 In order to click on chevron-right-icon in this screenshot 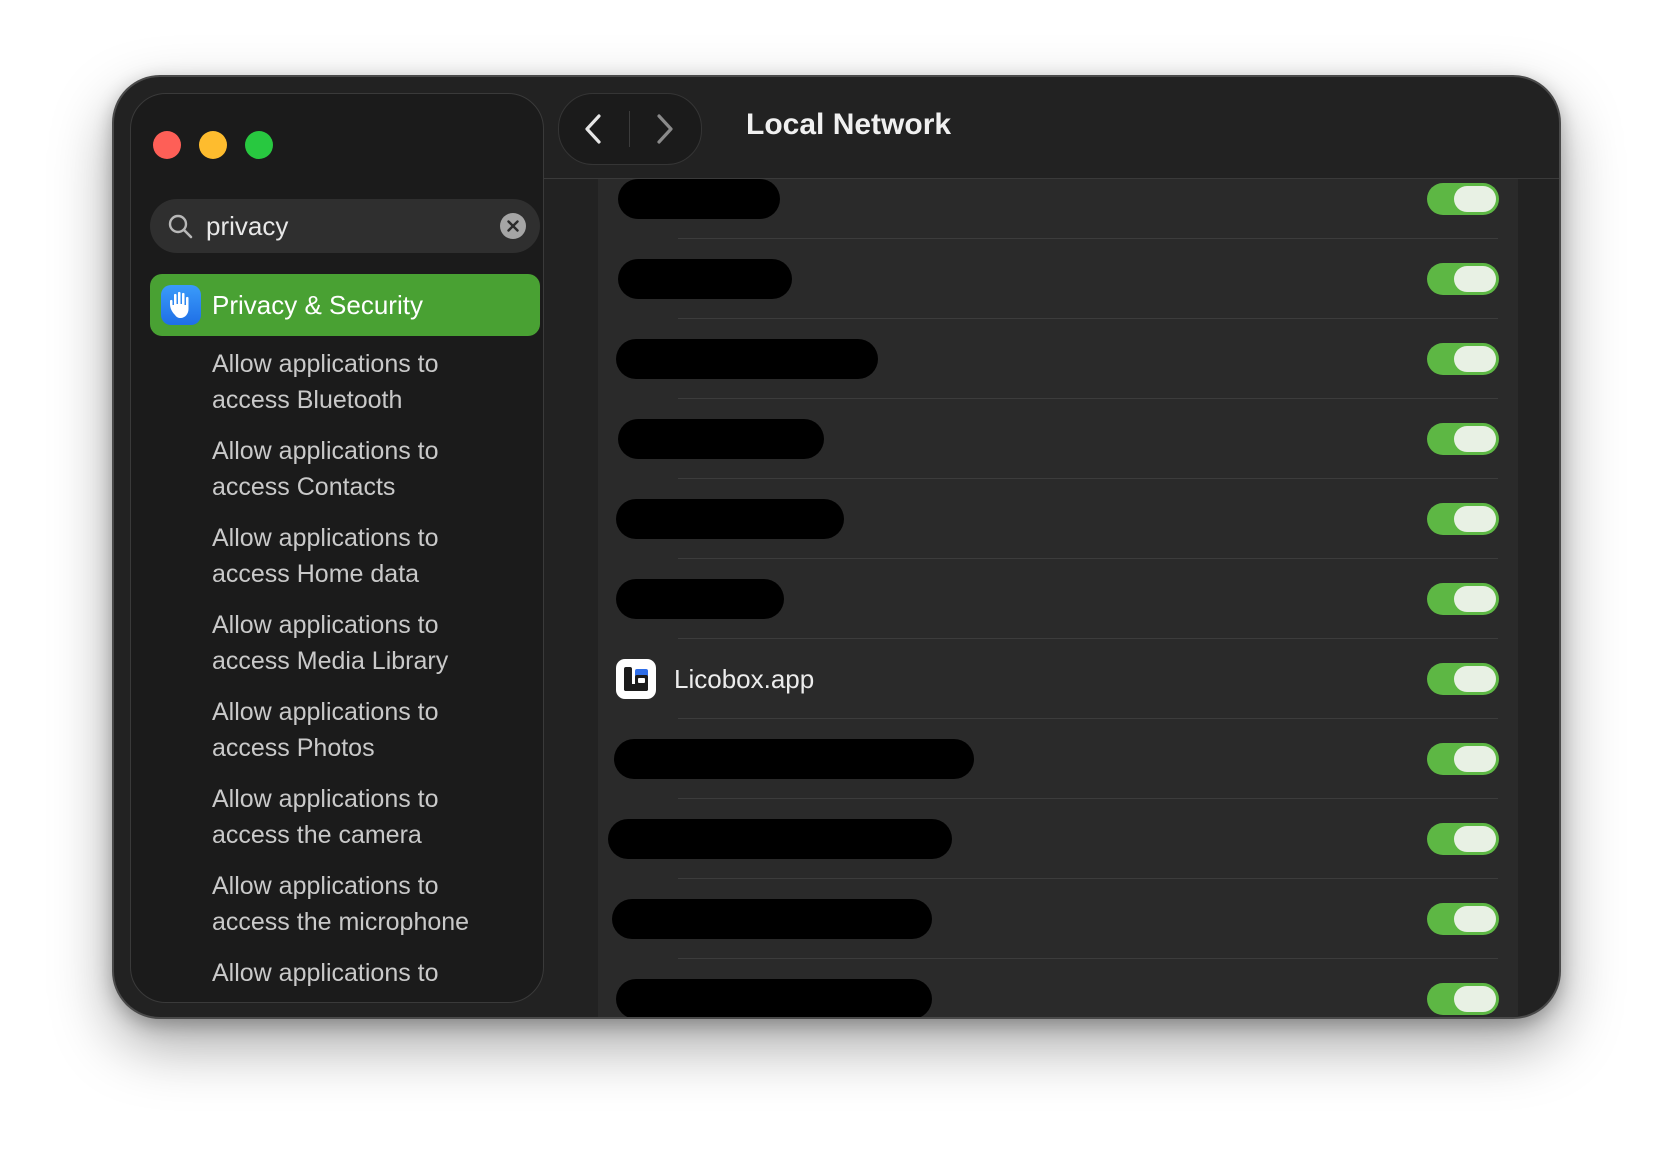, I will do `click(665, 129)`.